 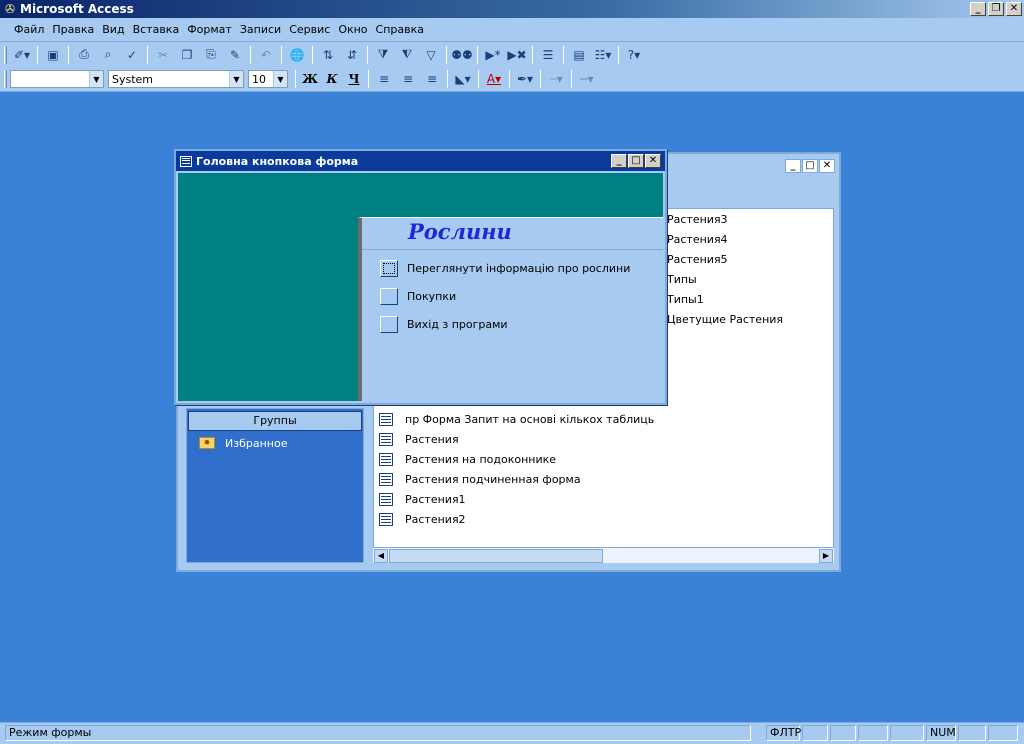 What do you see at coordinates (517, 55) in the screenshot?
I see `delete-record-icon: ▶✖` at bounding box center [517, 55].